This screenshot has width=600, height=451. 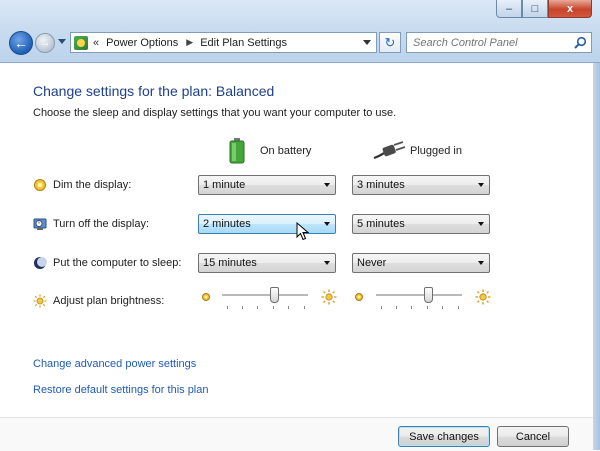 I want to click on selected-value: 15 minutes, so click(x=230, y=263).